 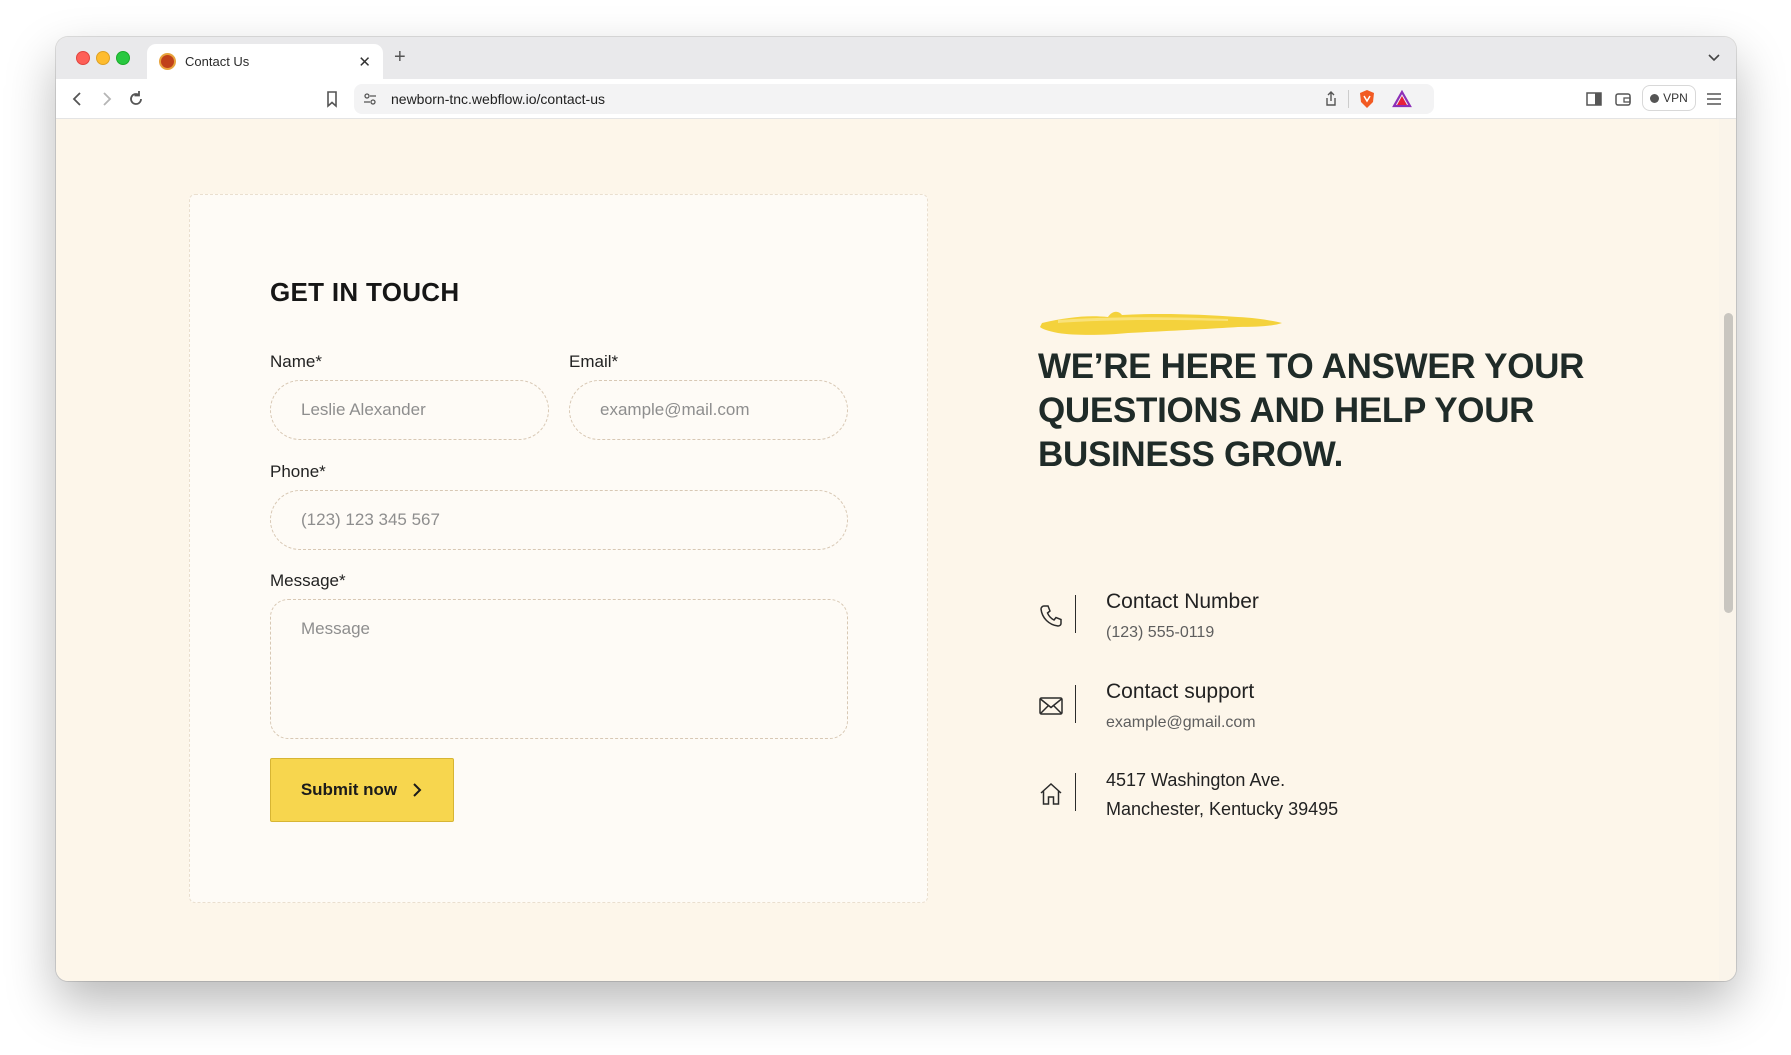 I want to click on home-icon, so click(x=1051, y=793).